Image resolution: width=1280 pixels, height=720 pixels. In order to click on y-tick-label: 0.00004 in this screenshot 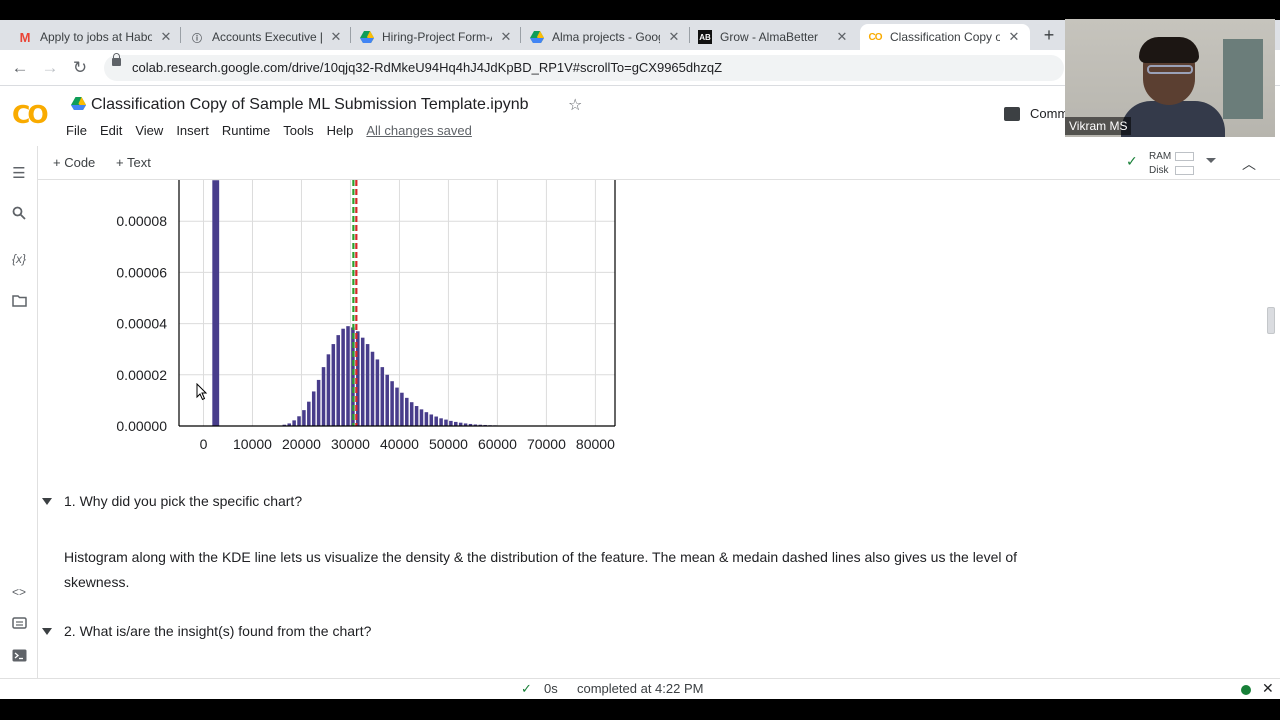, I will do `click(141, 324)`.